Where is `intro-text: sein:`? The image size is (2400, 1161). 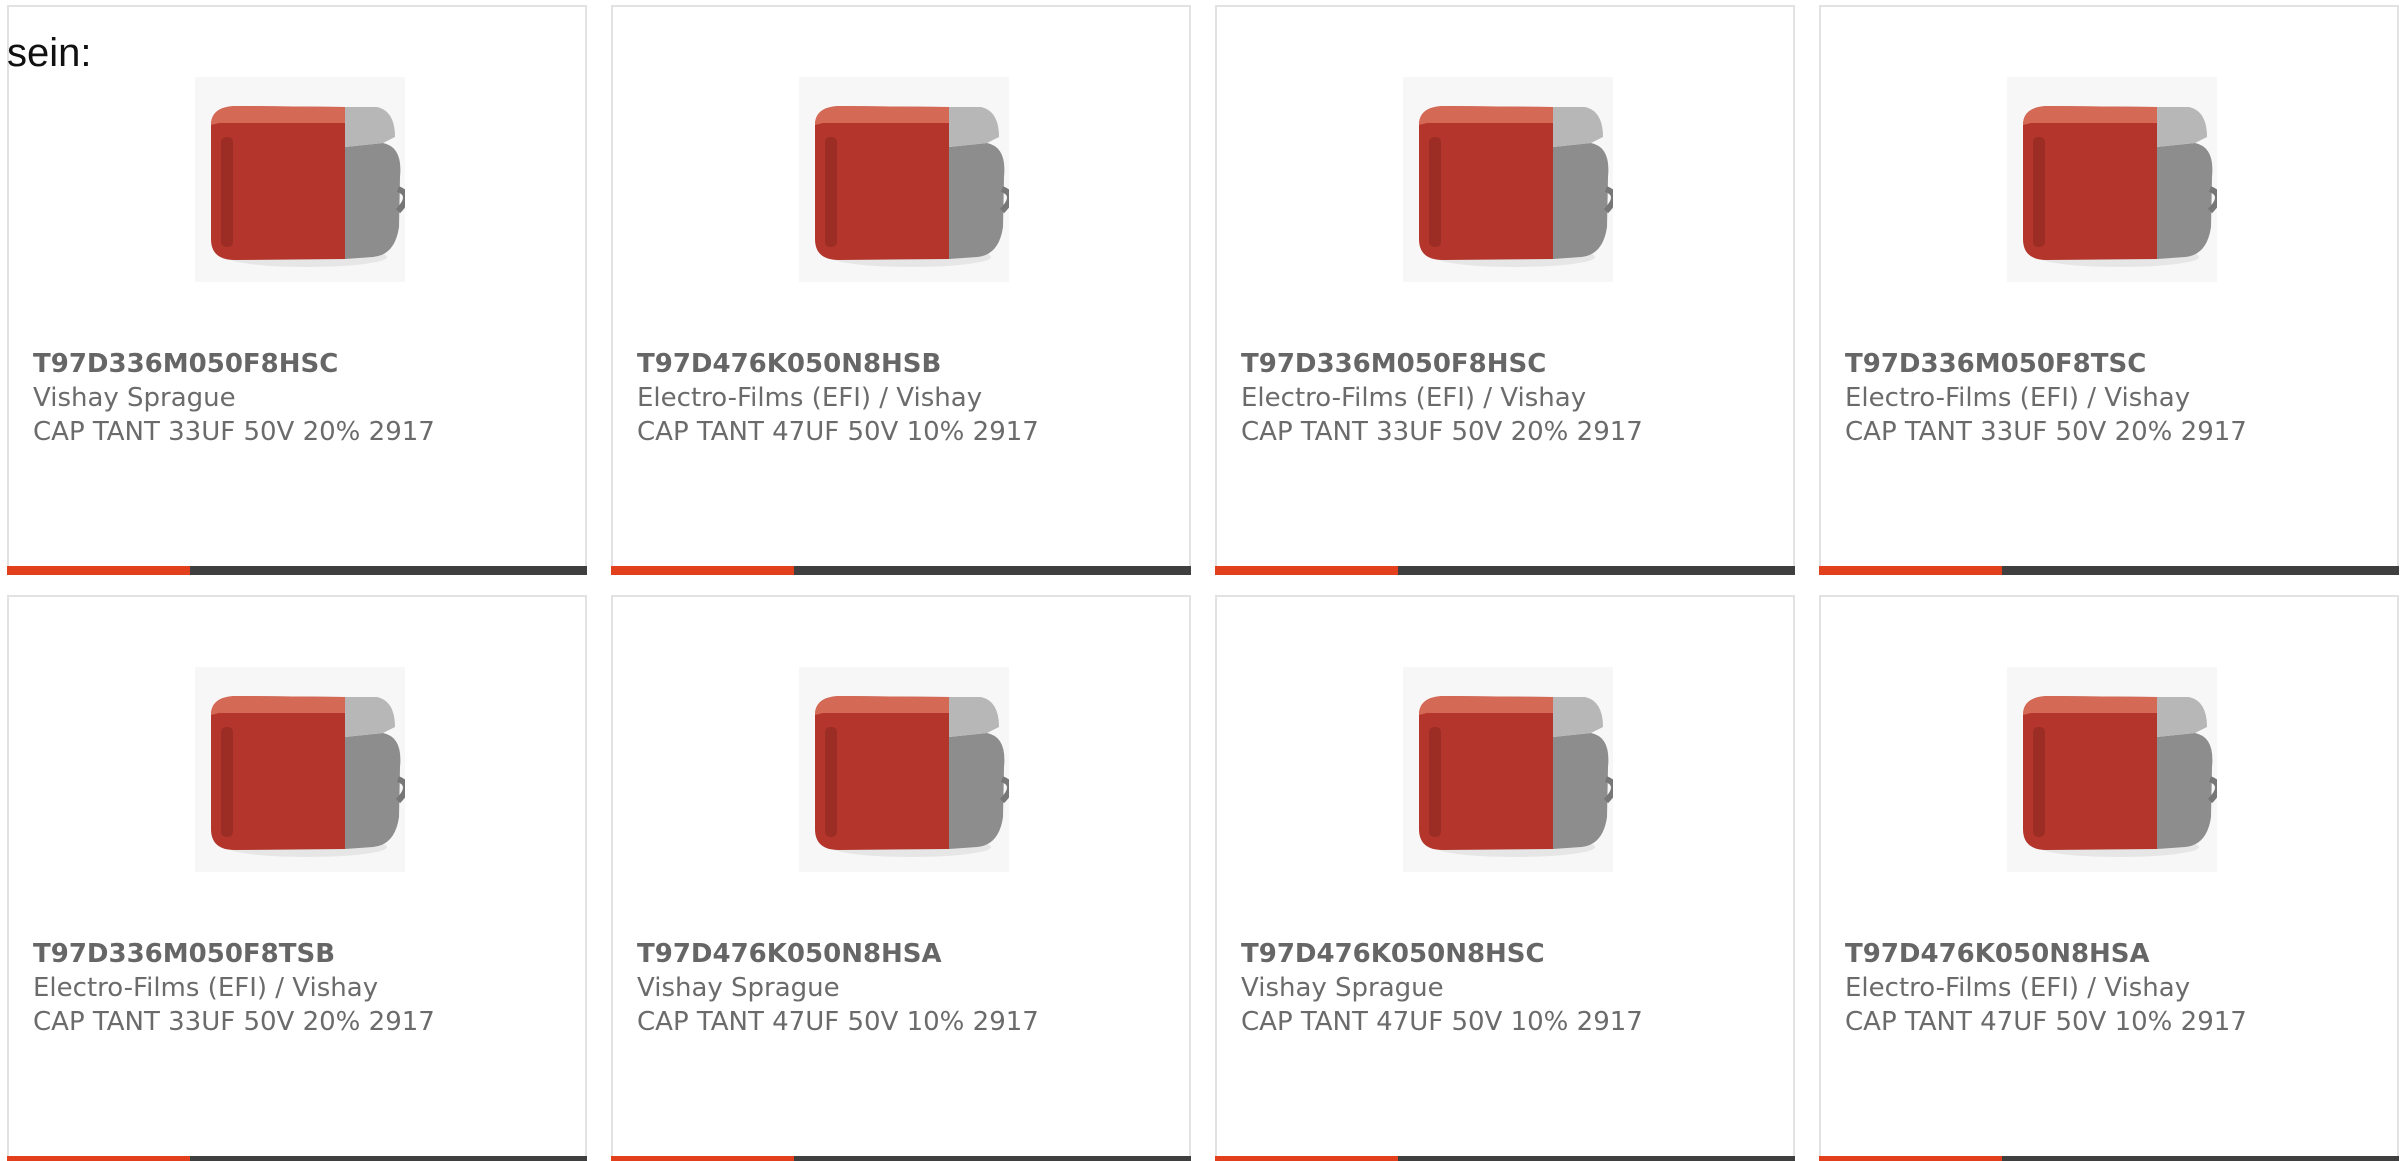
intro-text: sein: is located at coordinates (49, 53).